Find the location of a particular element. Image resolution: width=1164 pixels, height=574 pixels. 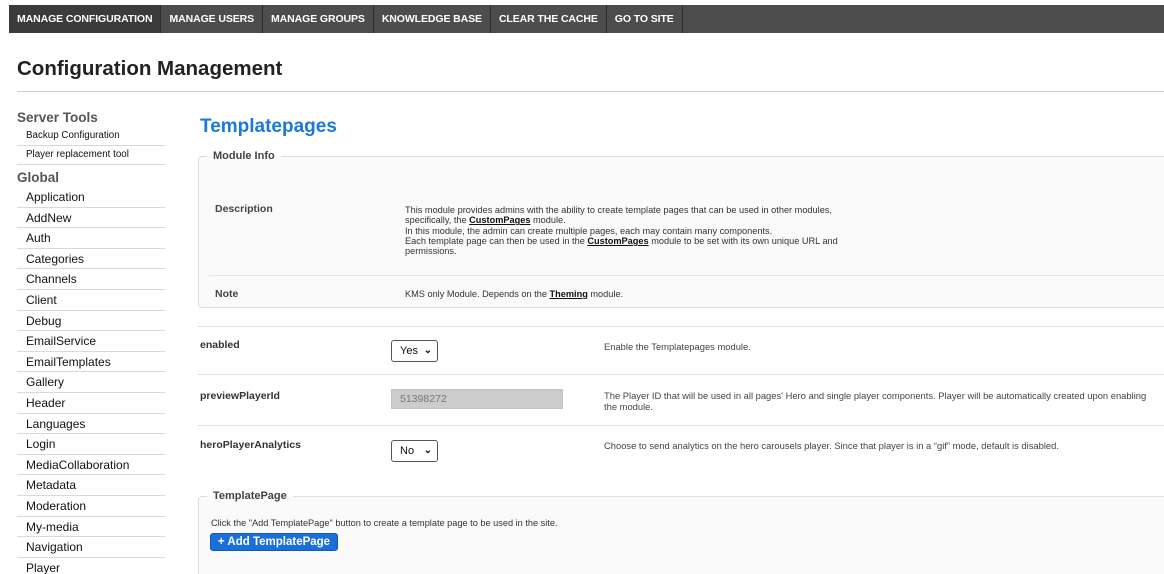

sidebar-item-navigation: Navigation is located at coordinates (91, 547).